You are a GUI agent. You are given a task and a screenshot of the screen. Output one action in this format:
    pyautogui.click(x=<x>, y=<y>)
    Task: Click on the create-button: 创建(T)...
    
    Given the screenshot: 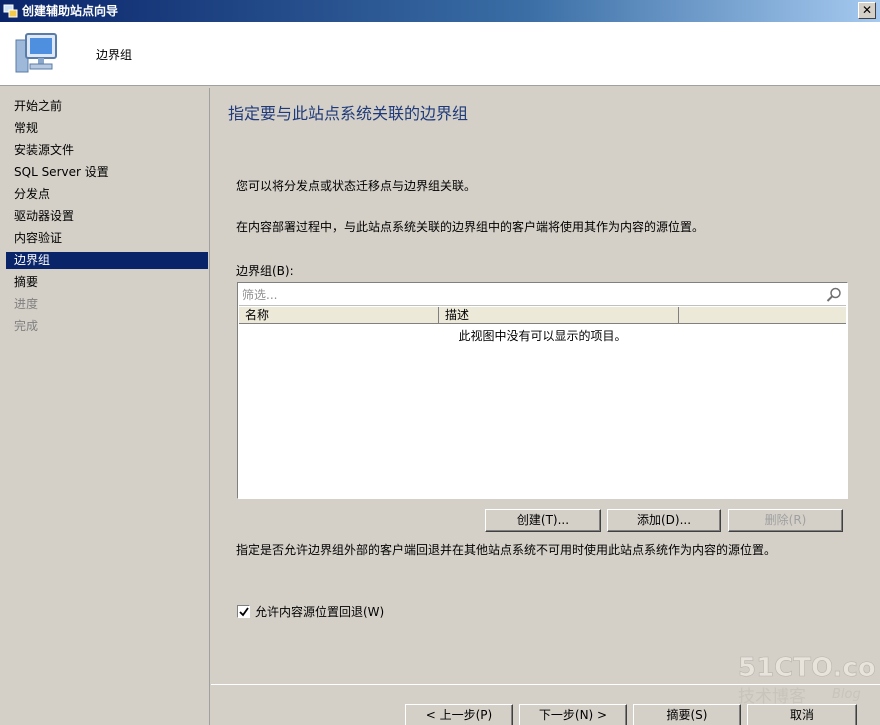 What is the action you would take?
    pyautogui.click(x=543, y=520)
    